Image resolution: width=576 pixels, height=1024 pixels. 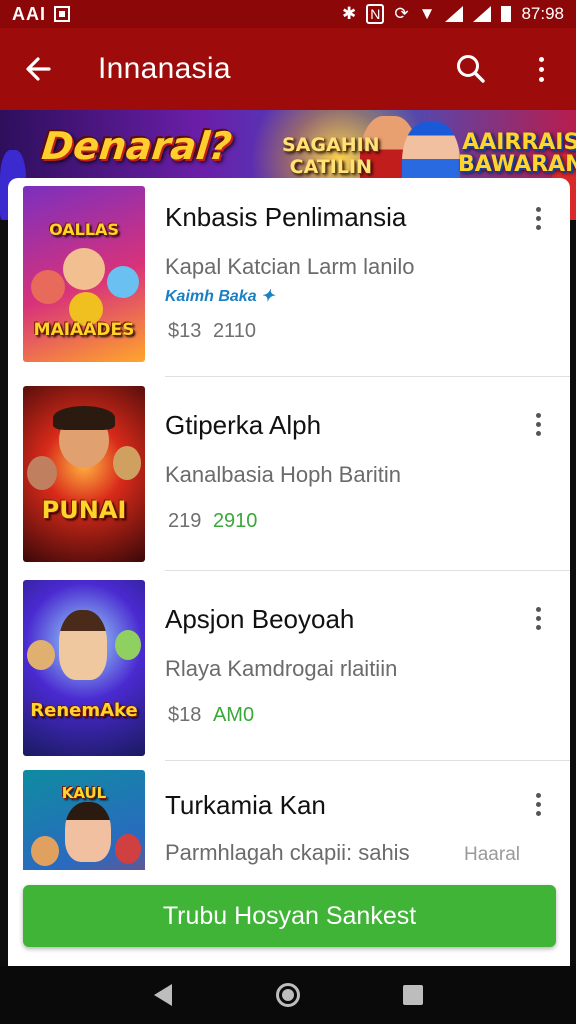 I want to click on notification-icon, so click(x=62, y=14).